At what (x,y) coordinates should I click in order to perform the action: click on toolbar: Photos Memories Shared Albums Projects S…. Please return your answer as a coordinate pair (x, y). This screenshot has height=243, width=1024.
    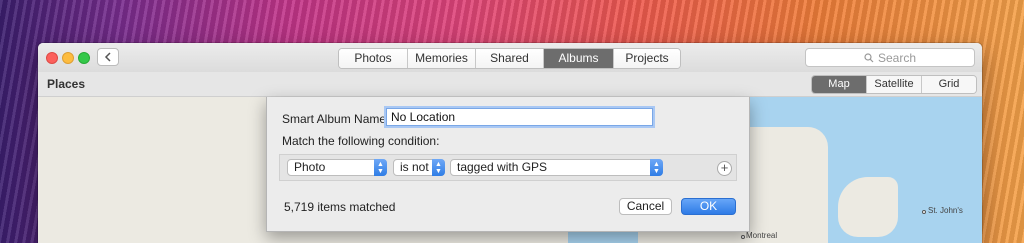
    Looking at the image, I should click on (510, 58).